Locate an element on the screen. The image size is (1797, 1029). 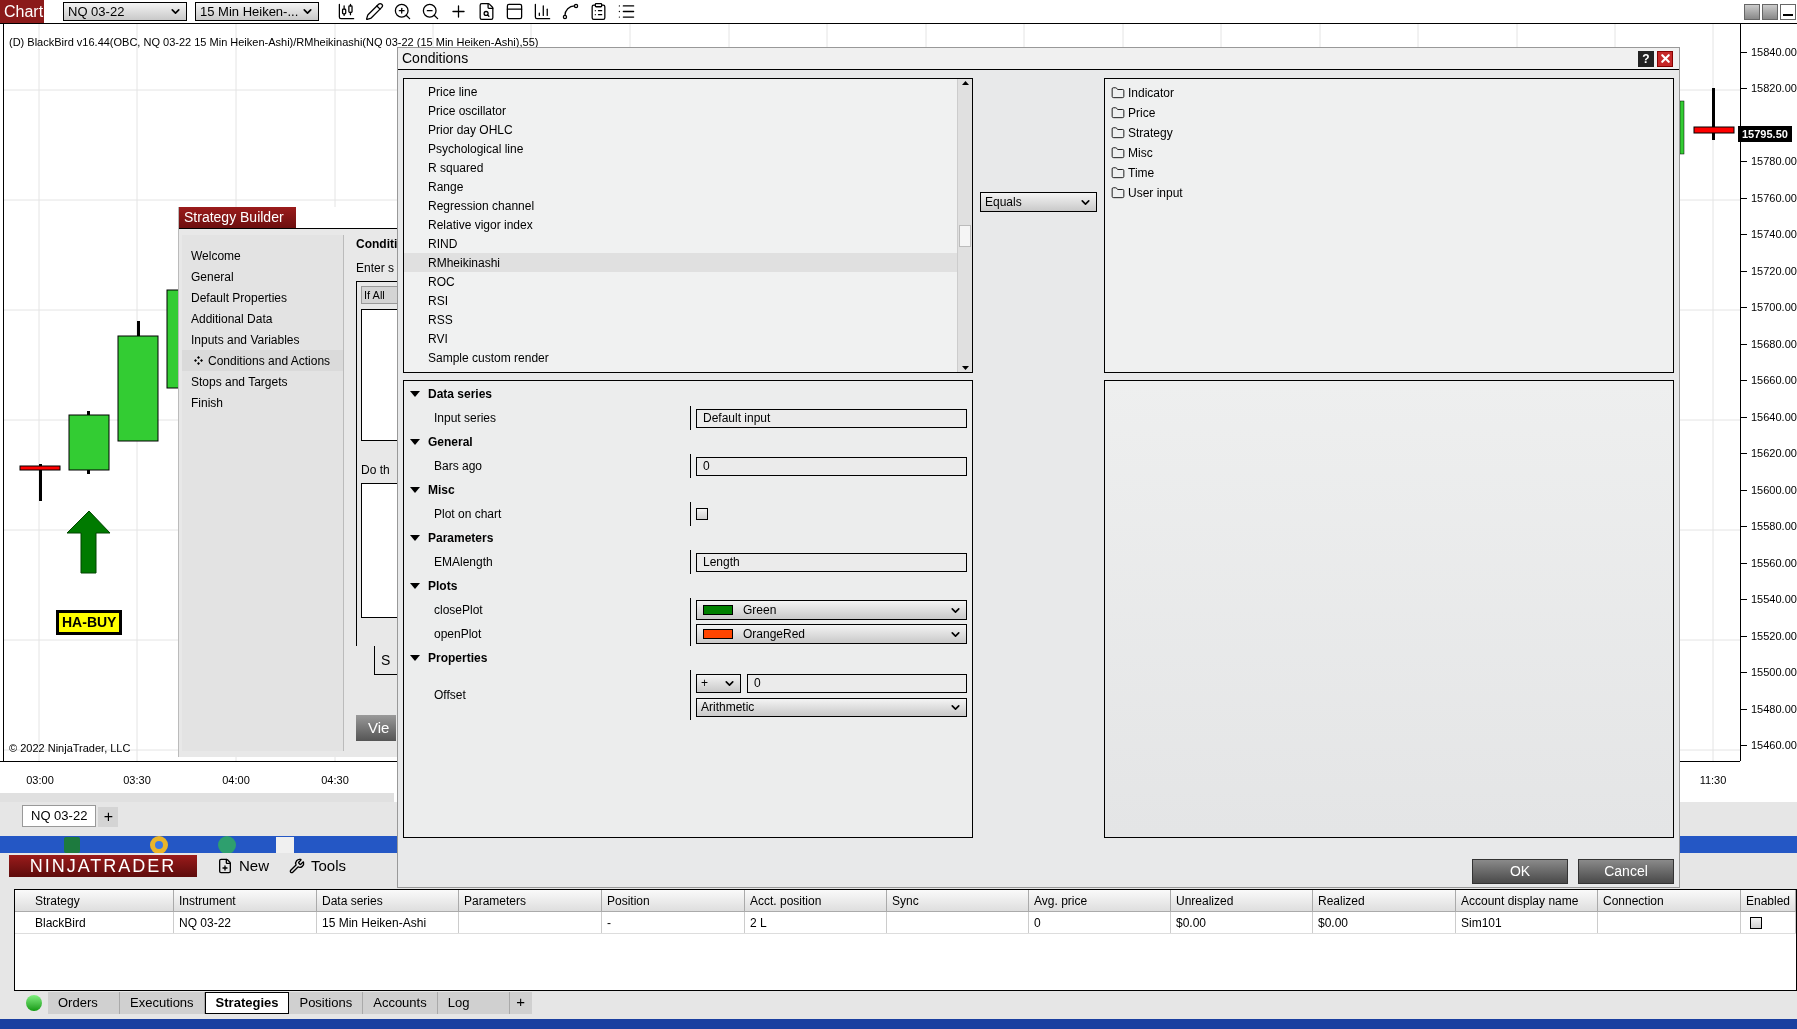
zoom-in-icon is located at coordinates (402, 11).